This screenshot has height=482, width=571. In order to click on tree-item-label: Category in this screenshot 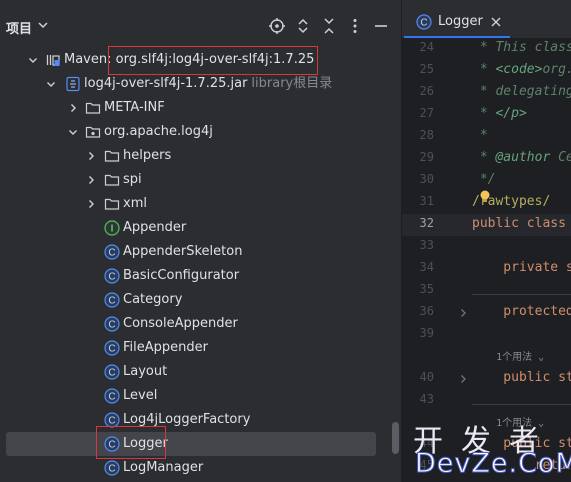, I will do `click(153, 299)`.